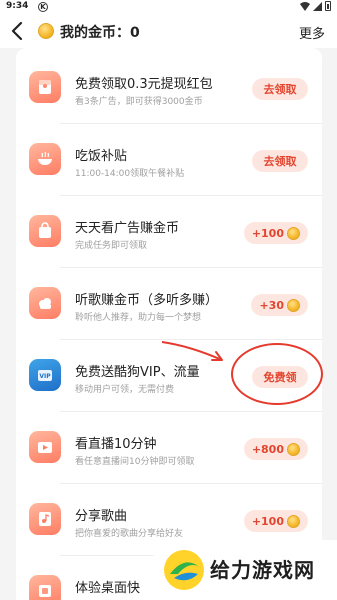 This screenshot has height=600, width=337. What do you see at coordinates (111, 246) in the screenshot?
I see `task-subtitle: 完成任务即可领取` at bounding box center [111, 246].